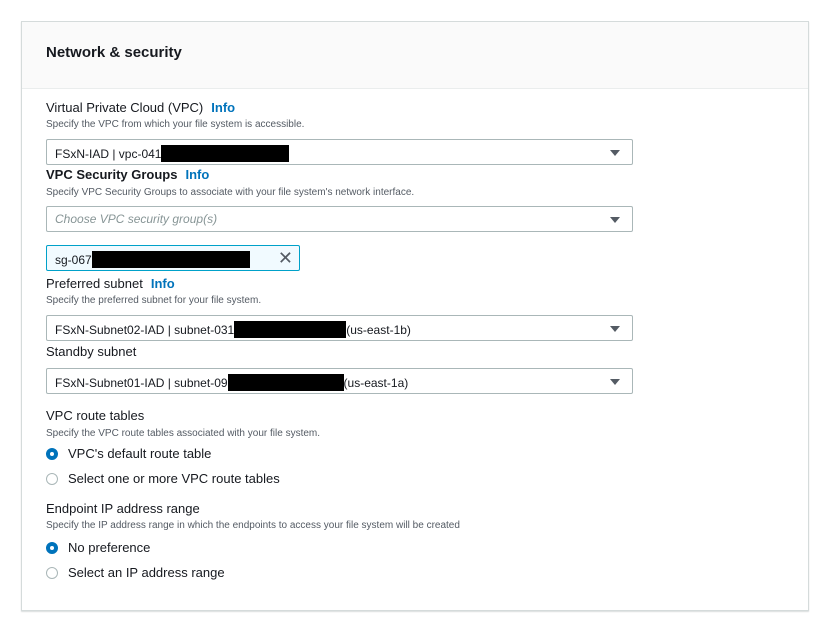  What do you see at coordinates (136, 219) in the screenshot?
I see `security-groups-placeholder: Choose VPC security group(s)` at bounding box center [136, 219].